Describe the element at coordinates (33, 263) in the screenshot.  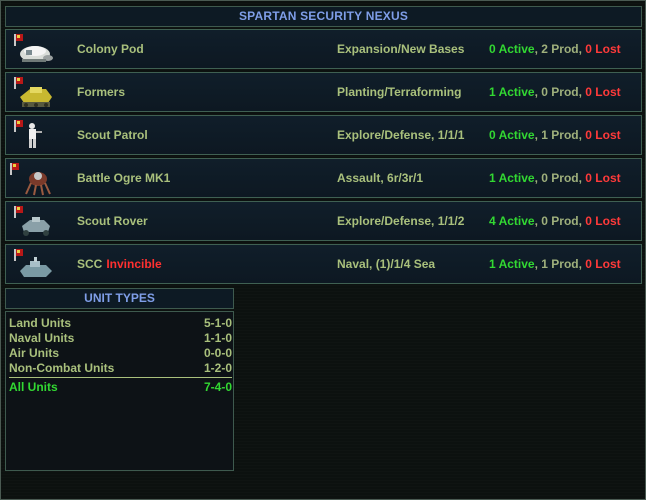
I see `naval-unit-icon` at that location.